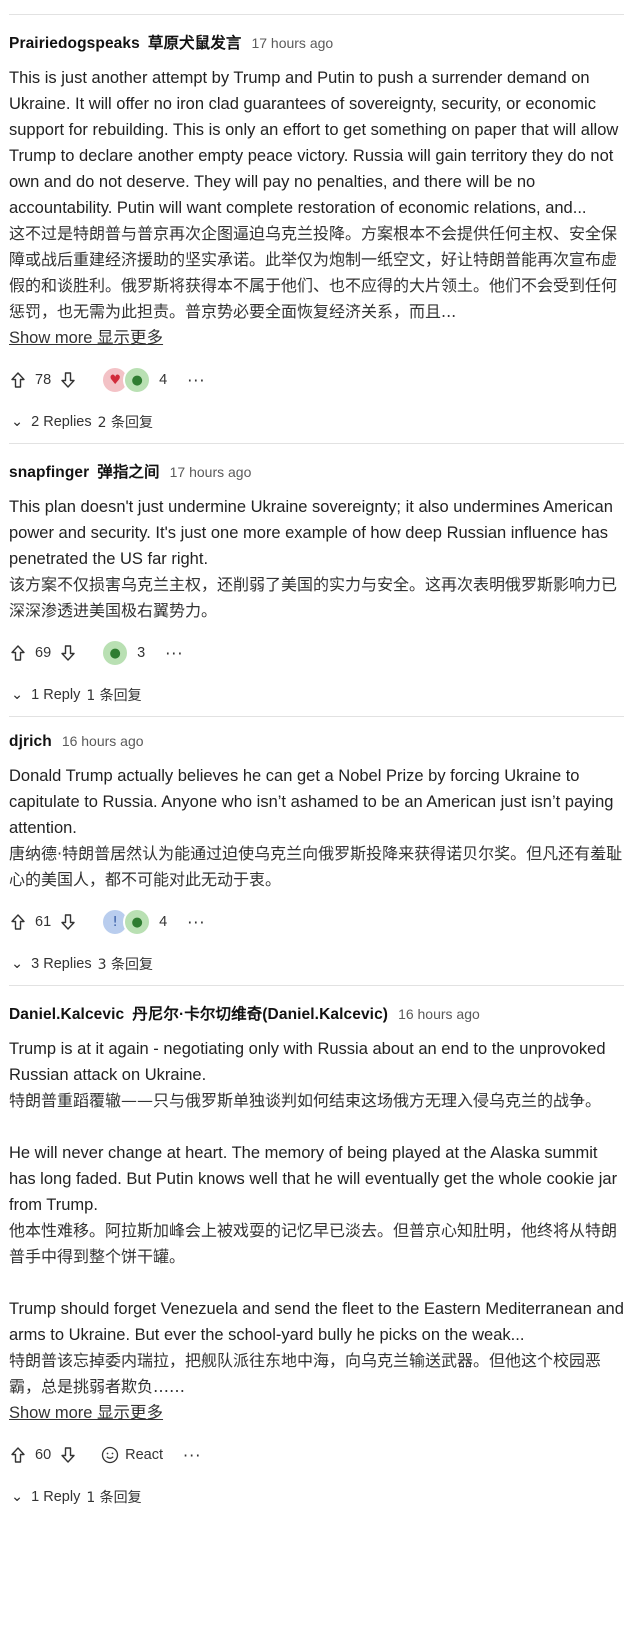  I want to click on vote-group: 78, so click(43, 380).